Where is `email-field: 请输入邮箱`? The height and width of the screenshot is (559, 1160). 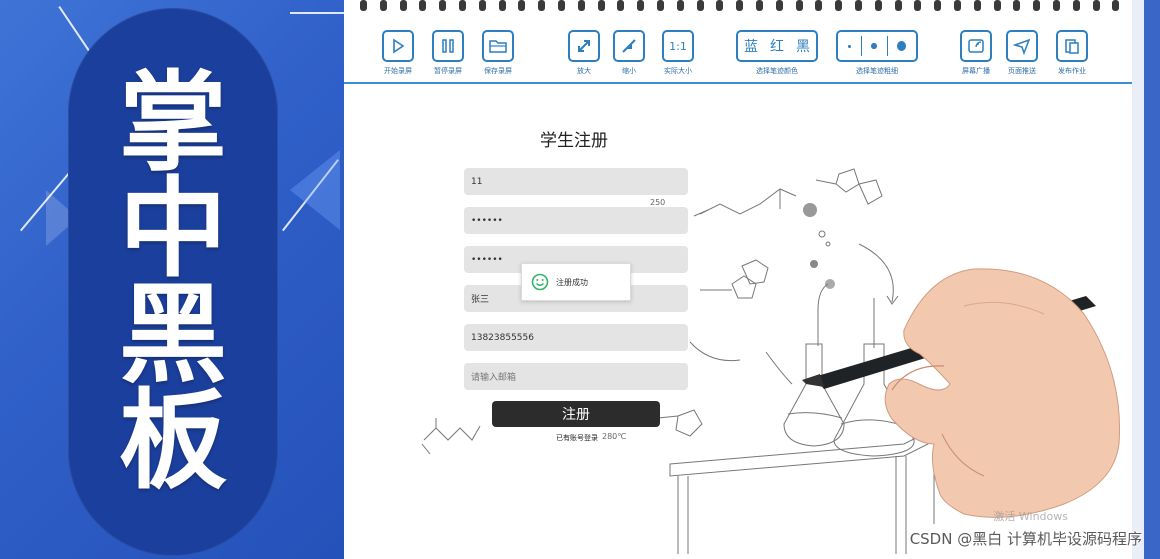 email-field: 请输入邮箱 is located at coordinates (576, 376).